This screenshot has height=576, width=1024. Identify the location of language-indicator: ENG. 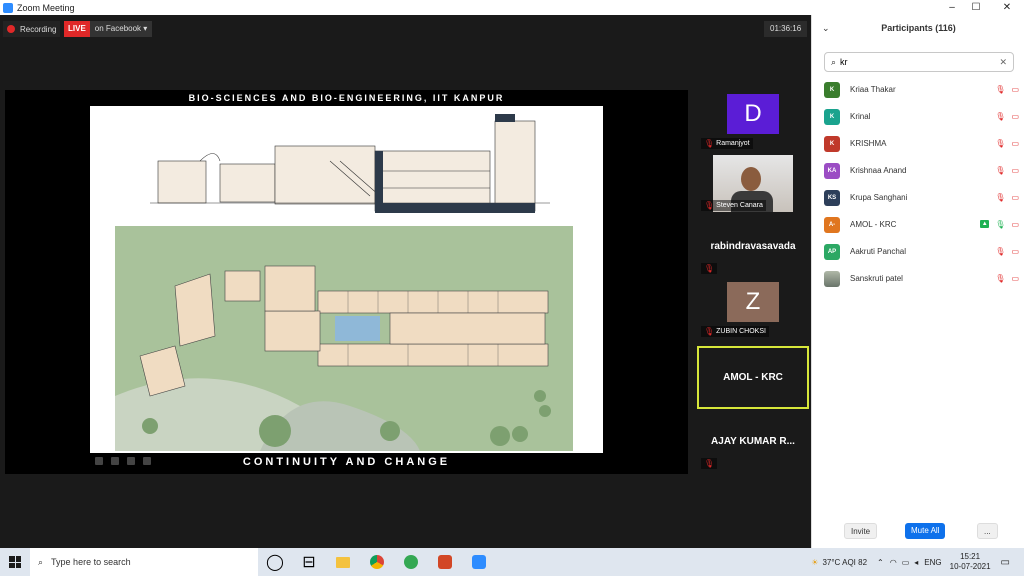
(932, 562).